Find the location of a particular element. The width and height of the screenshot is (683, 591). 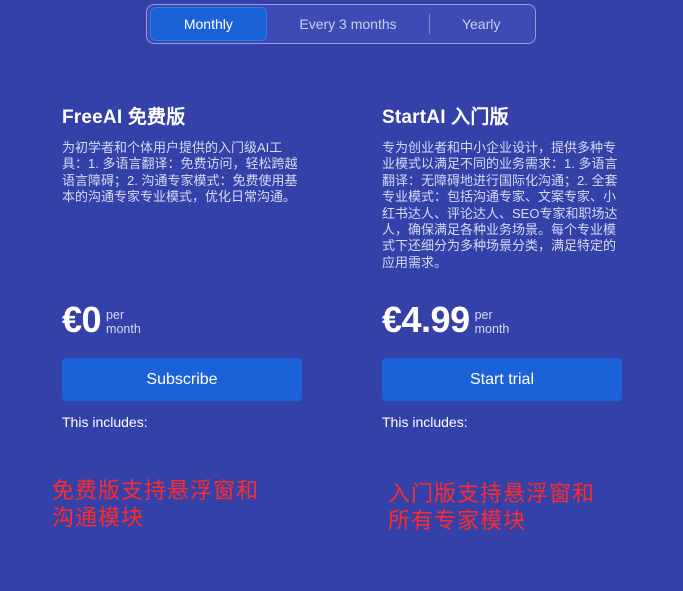

annotation-start-plan: 入门版支持悬浮窗和 所有专家模块 is located at coordinates (491, 507).